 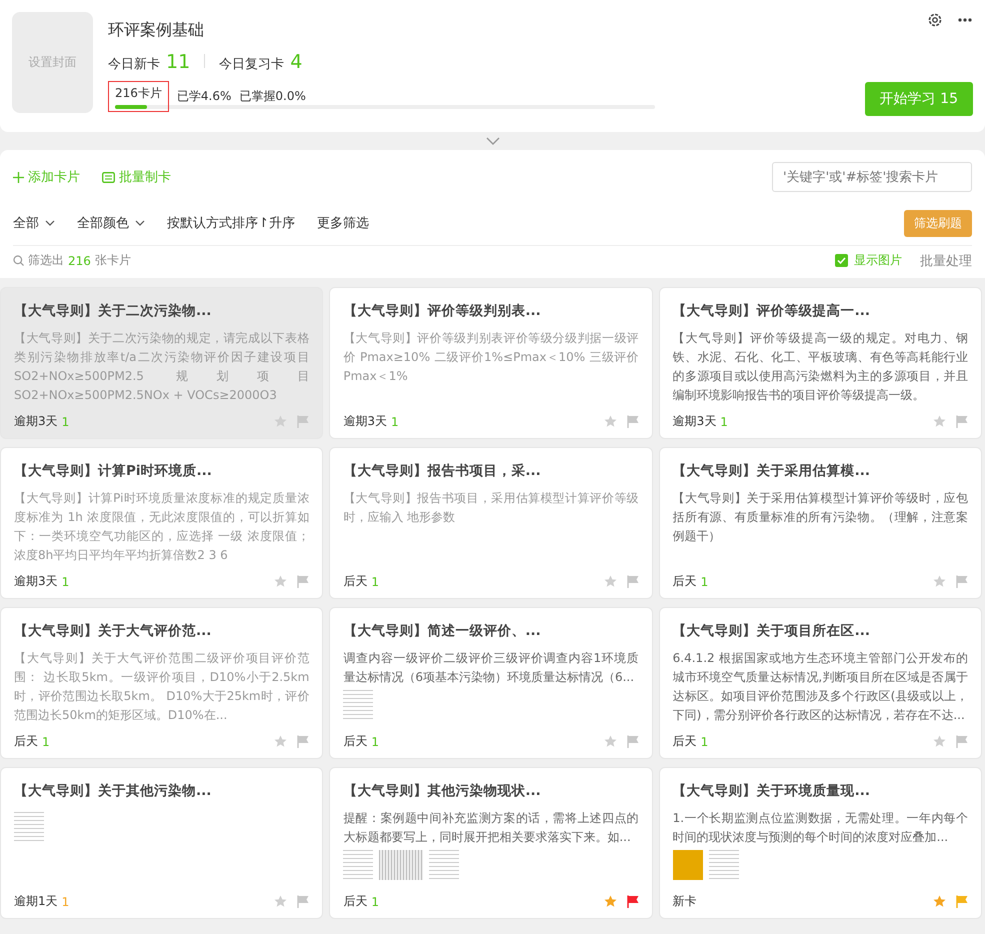 I want to click on caret-icon, so click(x=140, y=223).